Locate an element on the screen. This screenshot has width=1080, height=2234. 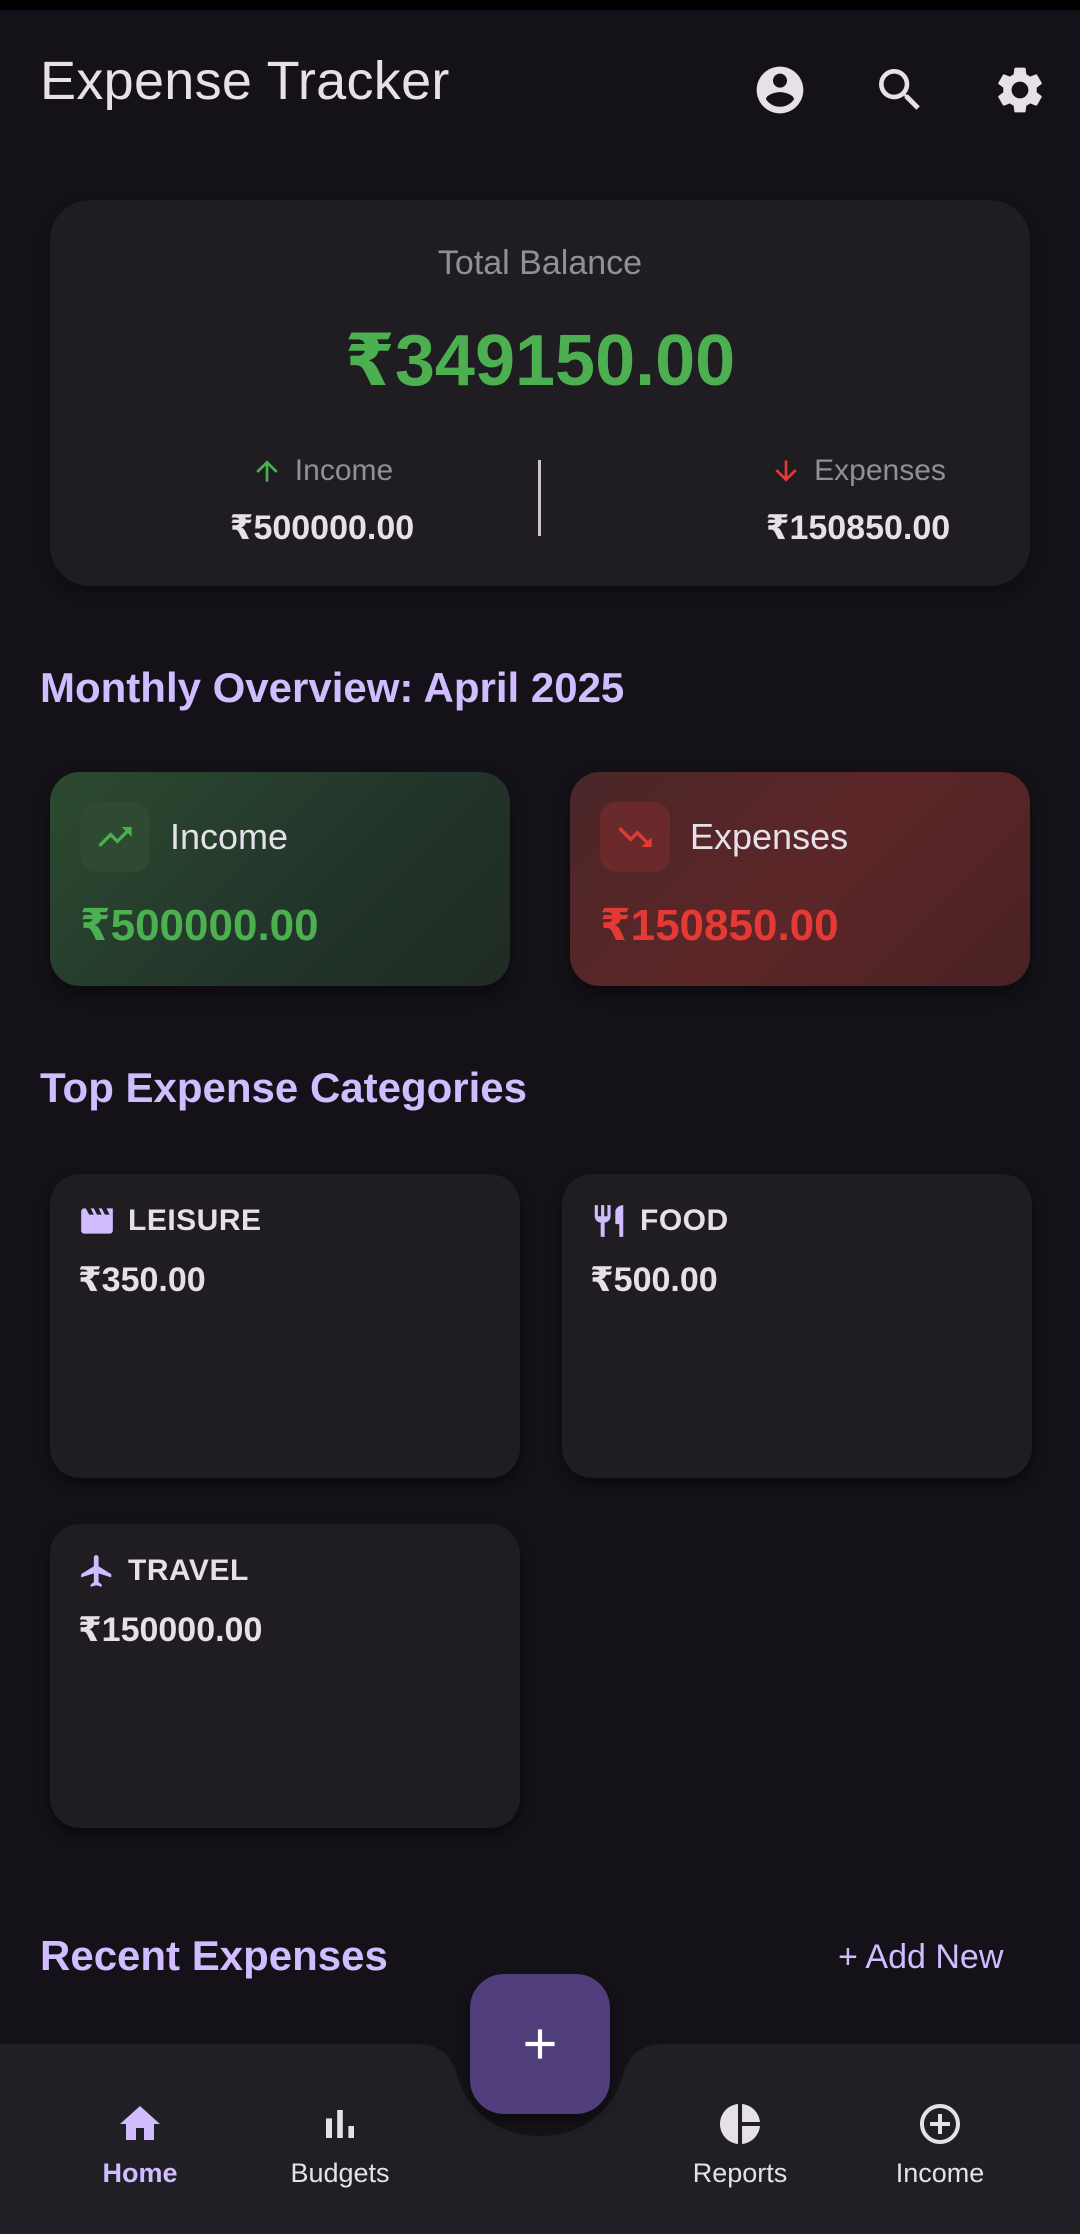
nav-label: Budgets is located at coordinates (340, 2173).